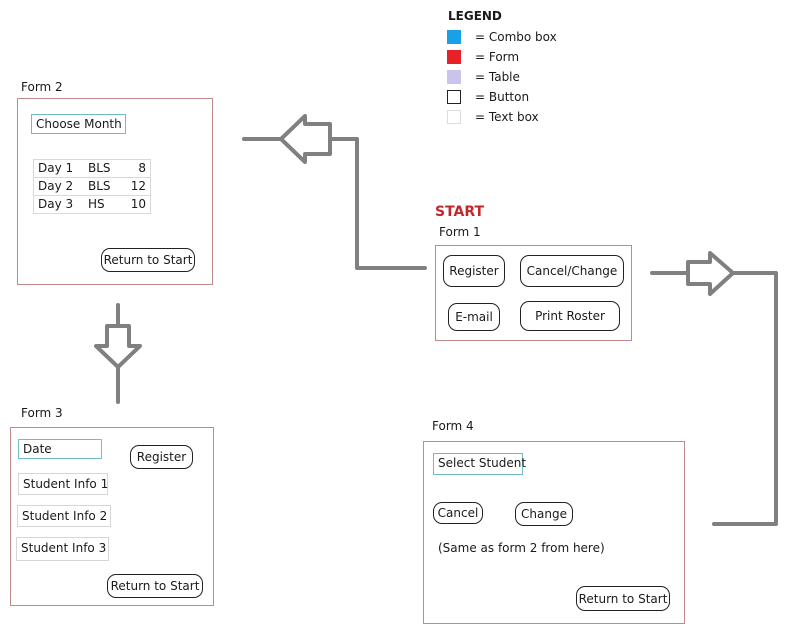  What do you see at coordinates (155, 586) in the screenshot?
I see `form3-return-to-start-button: Return to Start` at bounding box center [155, 586].